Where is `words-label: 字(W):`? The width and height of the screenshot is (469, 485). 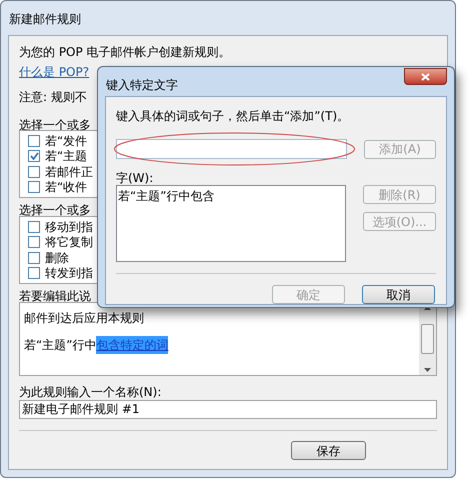 words-label: 字(W): is located at coordinates (135, 177).